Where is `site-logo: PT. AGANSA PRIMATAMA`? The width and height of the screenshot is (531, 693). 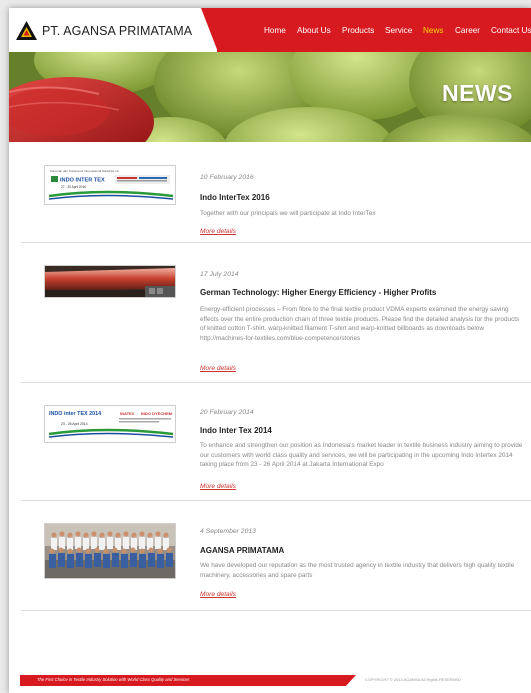
site-logo: PT. AGANSA PRIMATAMA is located at coordinates (104, 30).